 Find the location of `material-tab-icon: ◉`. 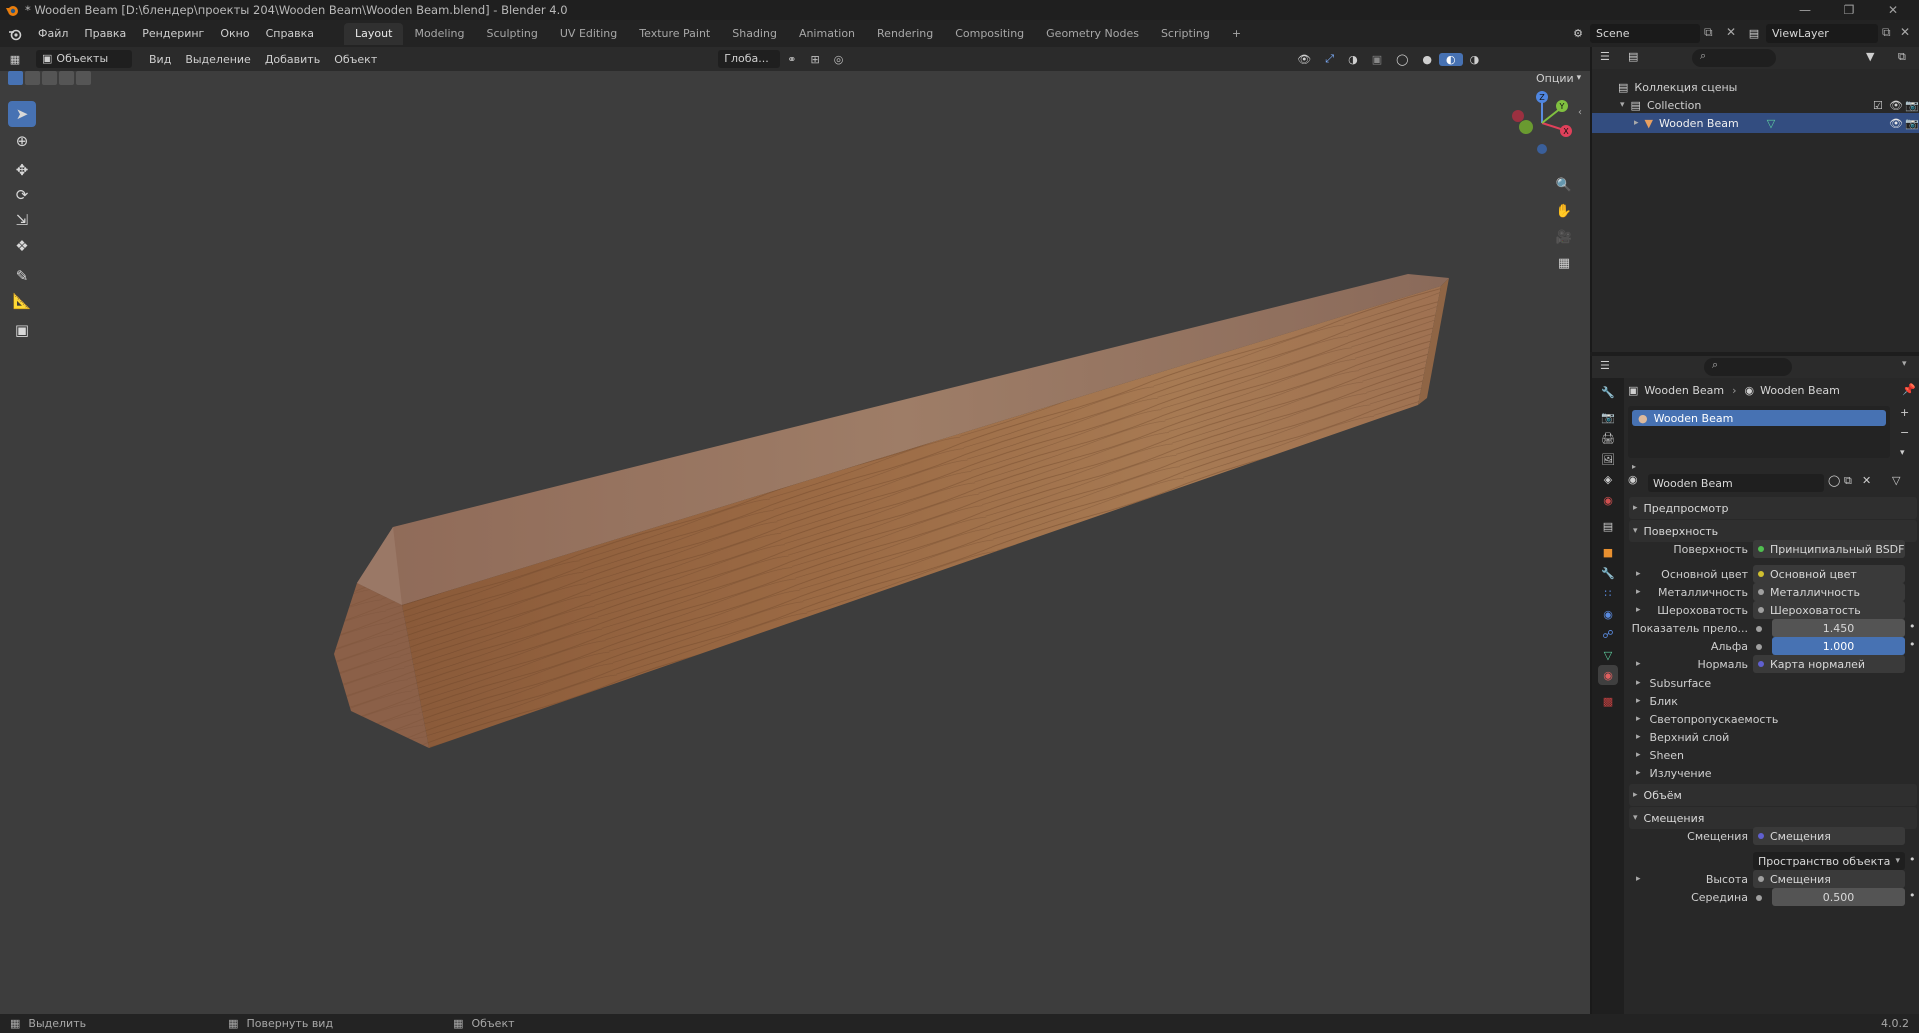

material-tab-icon: ◉ is located at coordinates (1608, 675).